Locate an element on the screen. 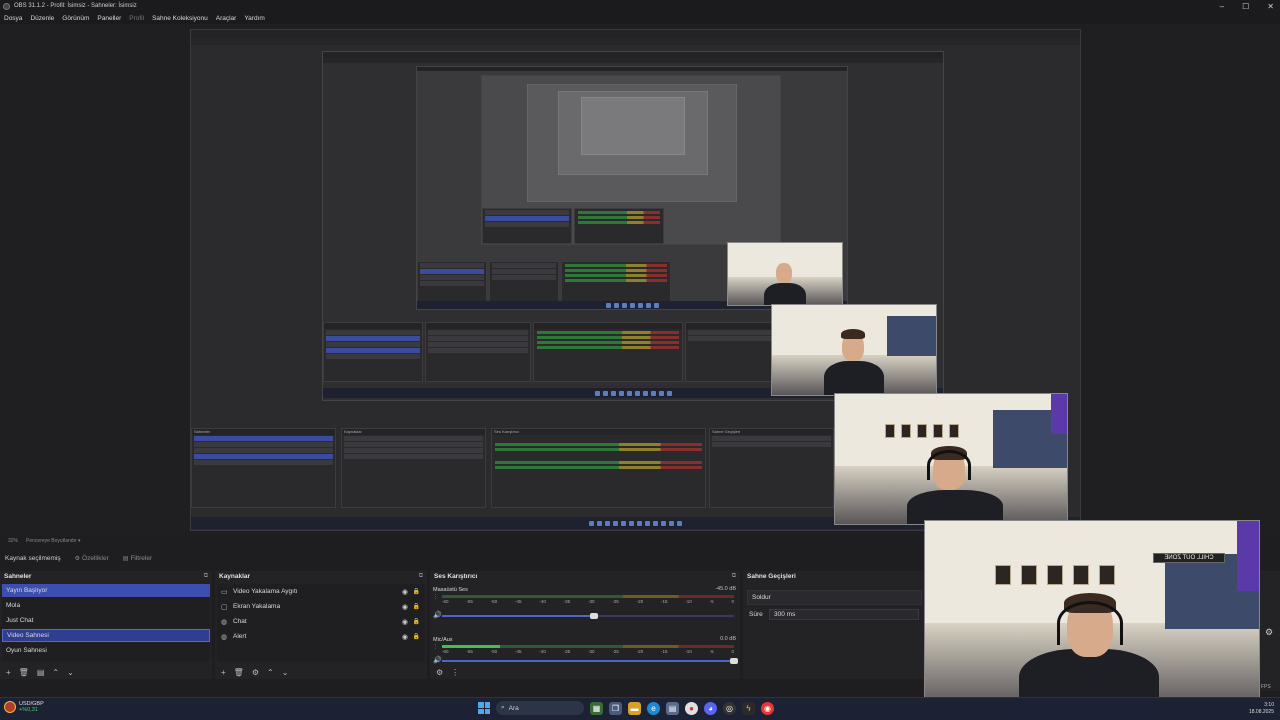  scene-transitions-dock: Sahne Geçişleri Soldur Süre 300 ms is located at coordinates (833, 625).